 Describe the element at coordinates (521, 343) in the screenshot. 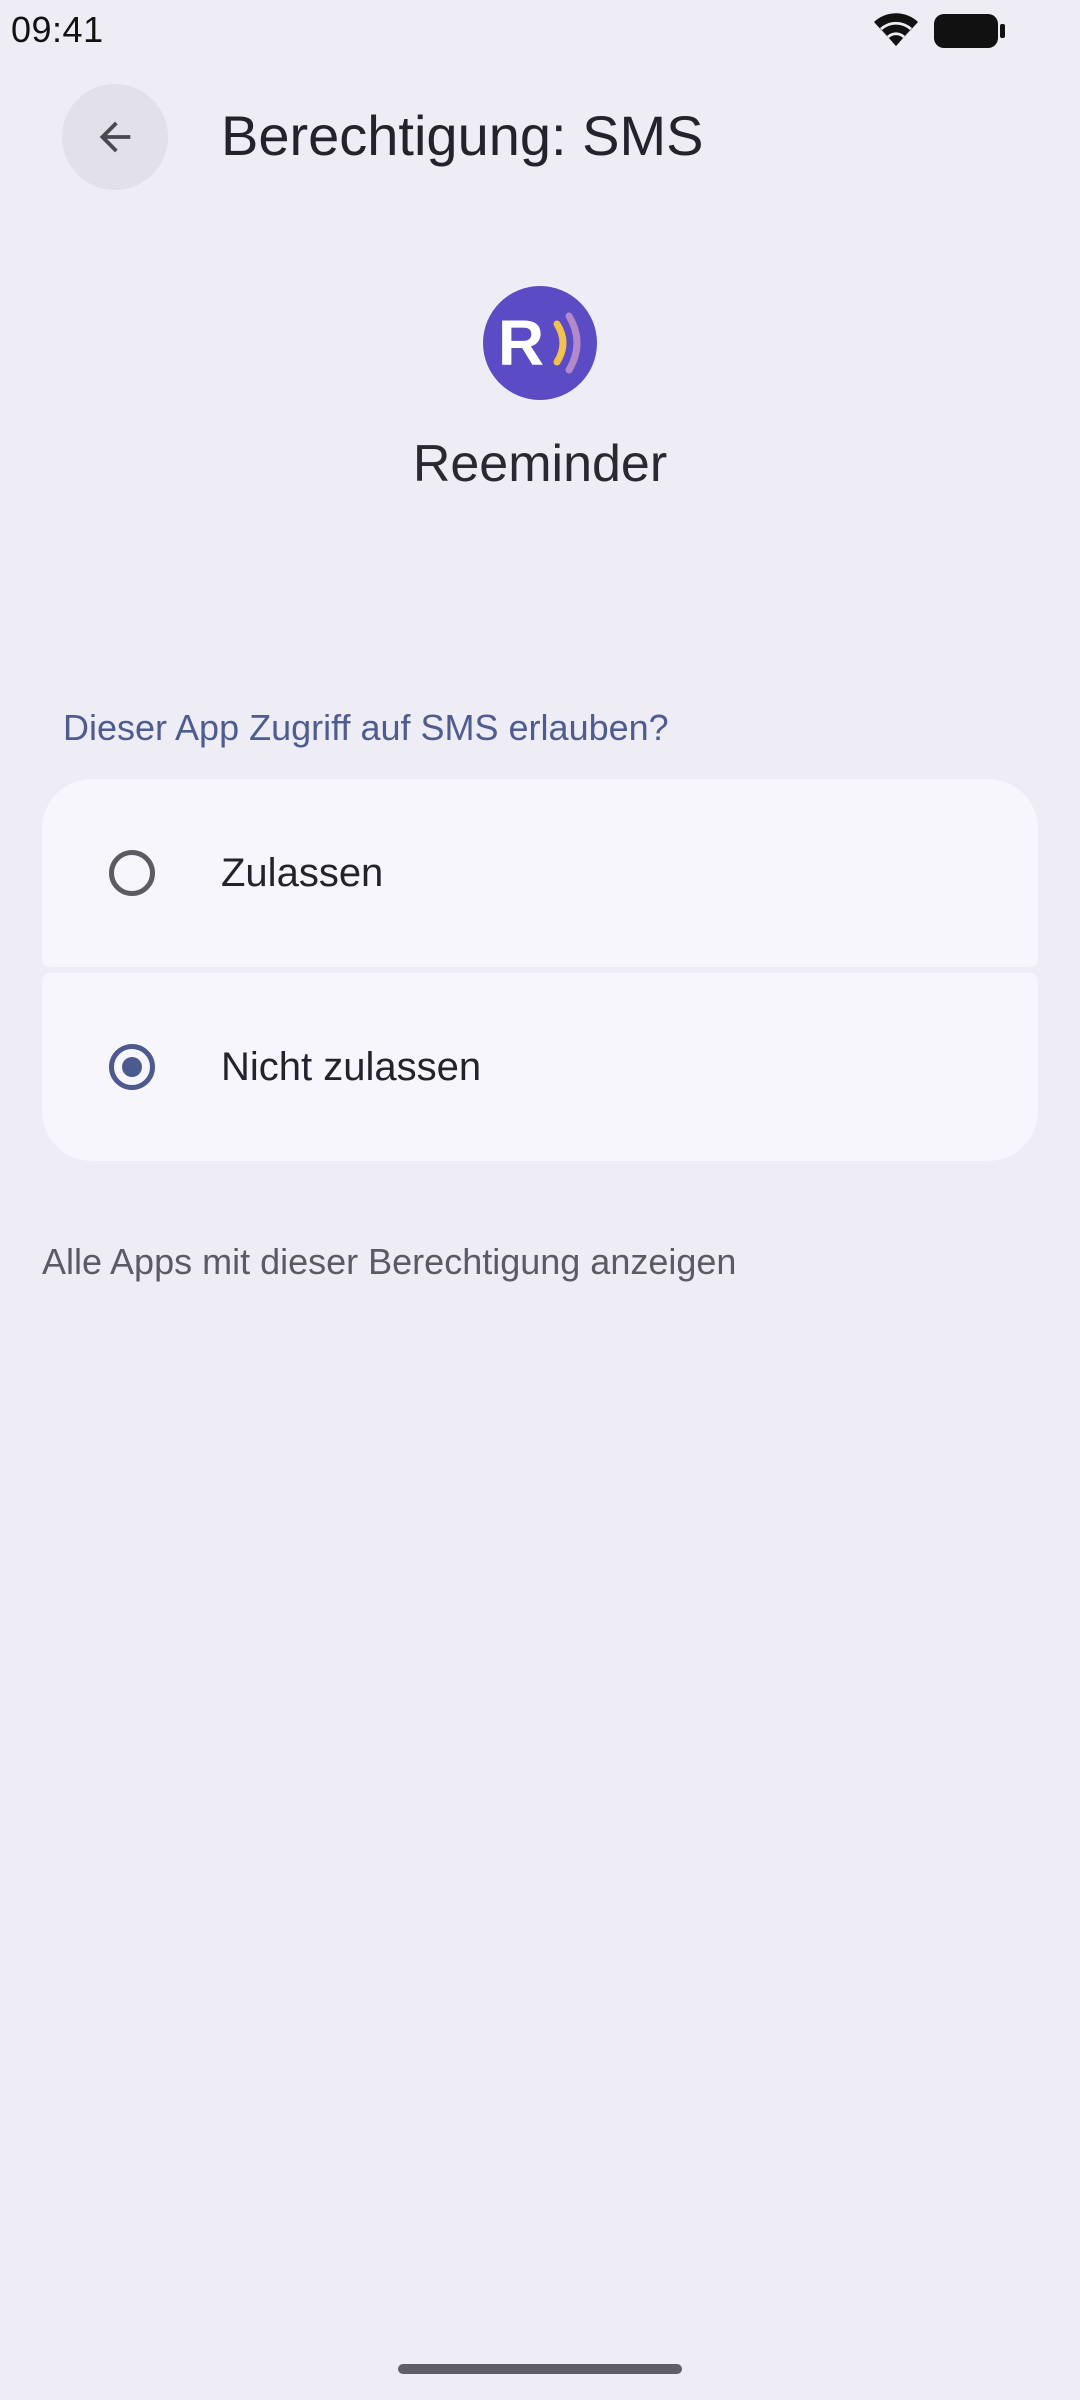

I see `app-icon-letter: R` at that location.